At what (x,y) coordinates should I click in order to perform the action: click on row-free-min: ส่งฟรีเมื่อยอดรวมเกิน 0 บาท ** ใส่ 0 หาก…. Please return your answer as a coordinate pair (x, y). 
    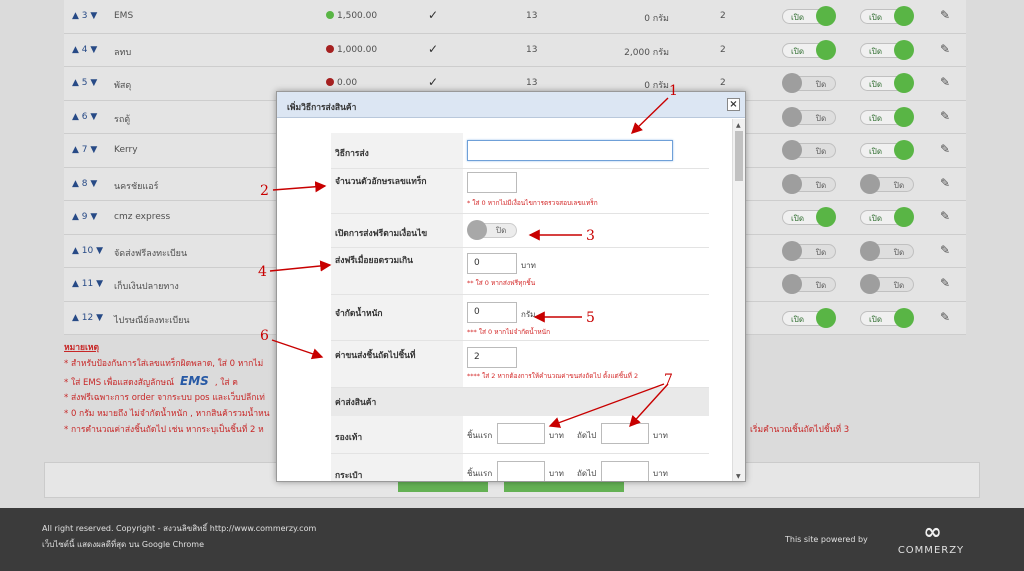
    Looking at the image, I should click on (520, 271).